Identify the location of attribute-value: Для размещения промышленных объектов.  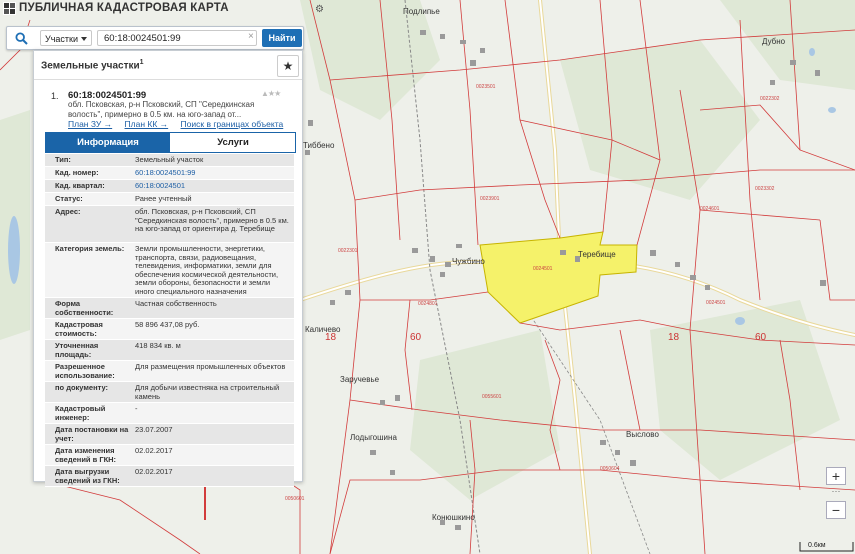
(210, 366).